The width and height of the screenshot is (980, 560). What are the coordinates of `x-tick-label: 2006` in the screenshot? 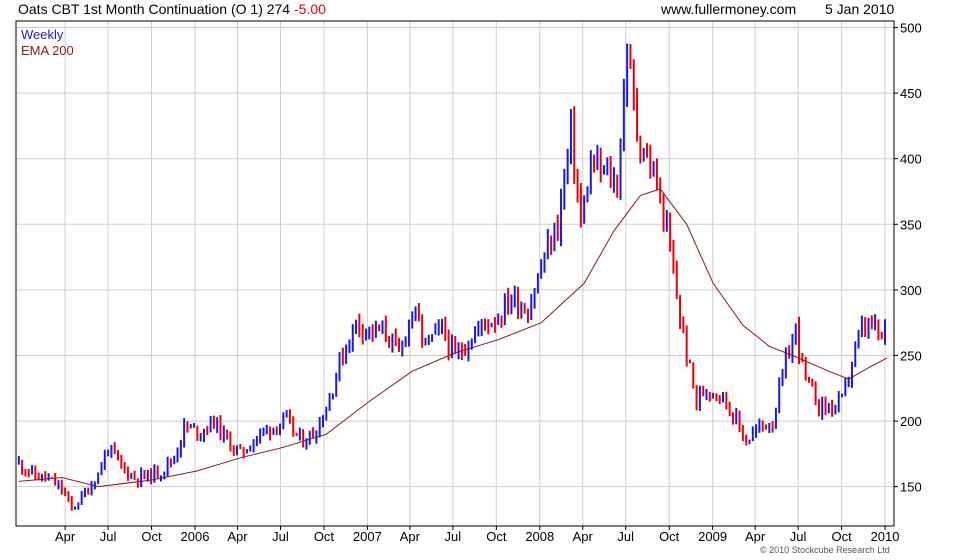 It's located at (195, 536).